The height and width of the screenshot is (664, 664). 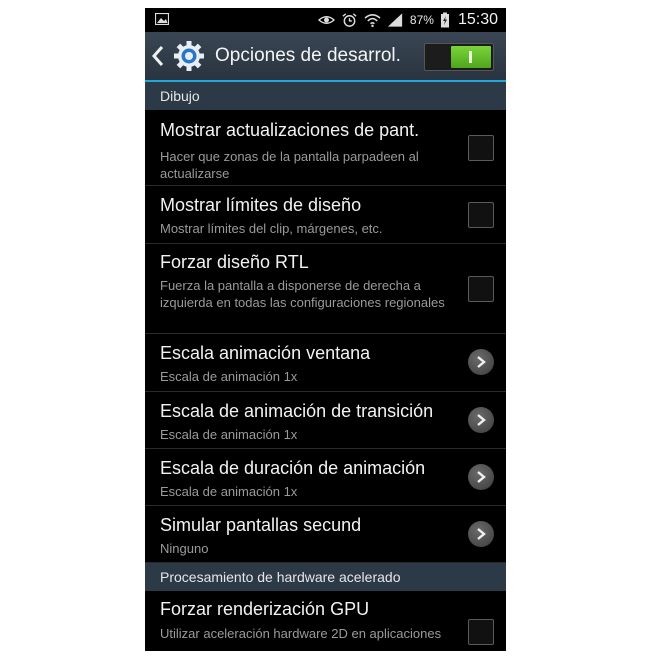 I want to click on item-title: Forzar diseño RTL, so click(x=234, y=262).